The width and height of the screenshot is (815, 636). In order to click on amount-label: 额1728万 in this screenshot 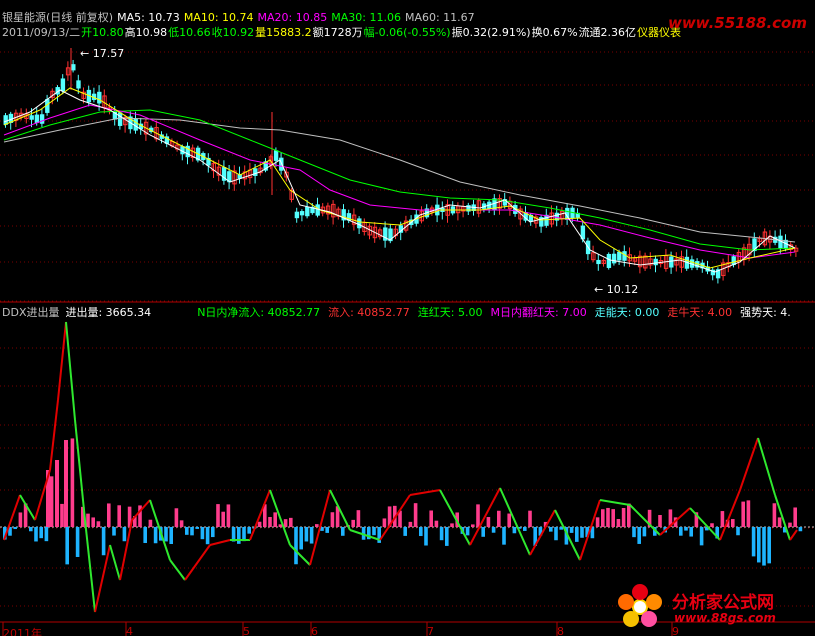, I will do `click(337, 32)`.